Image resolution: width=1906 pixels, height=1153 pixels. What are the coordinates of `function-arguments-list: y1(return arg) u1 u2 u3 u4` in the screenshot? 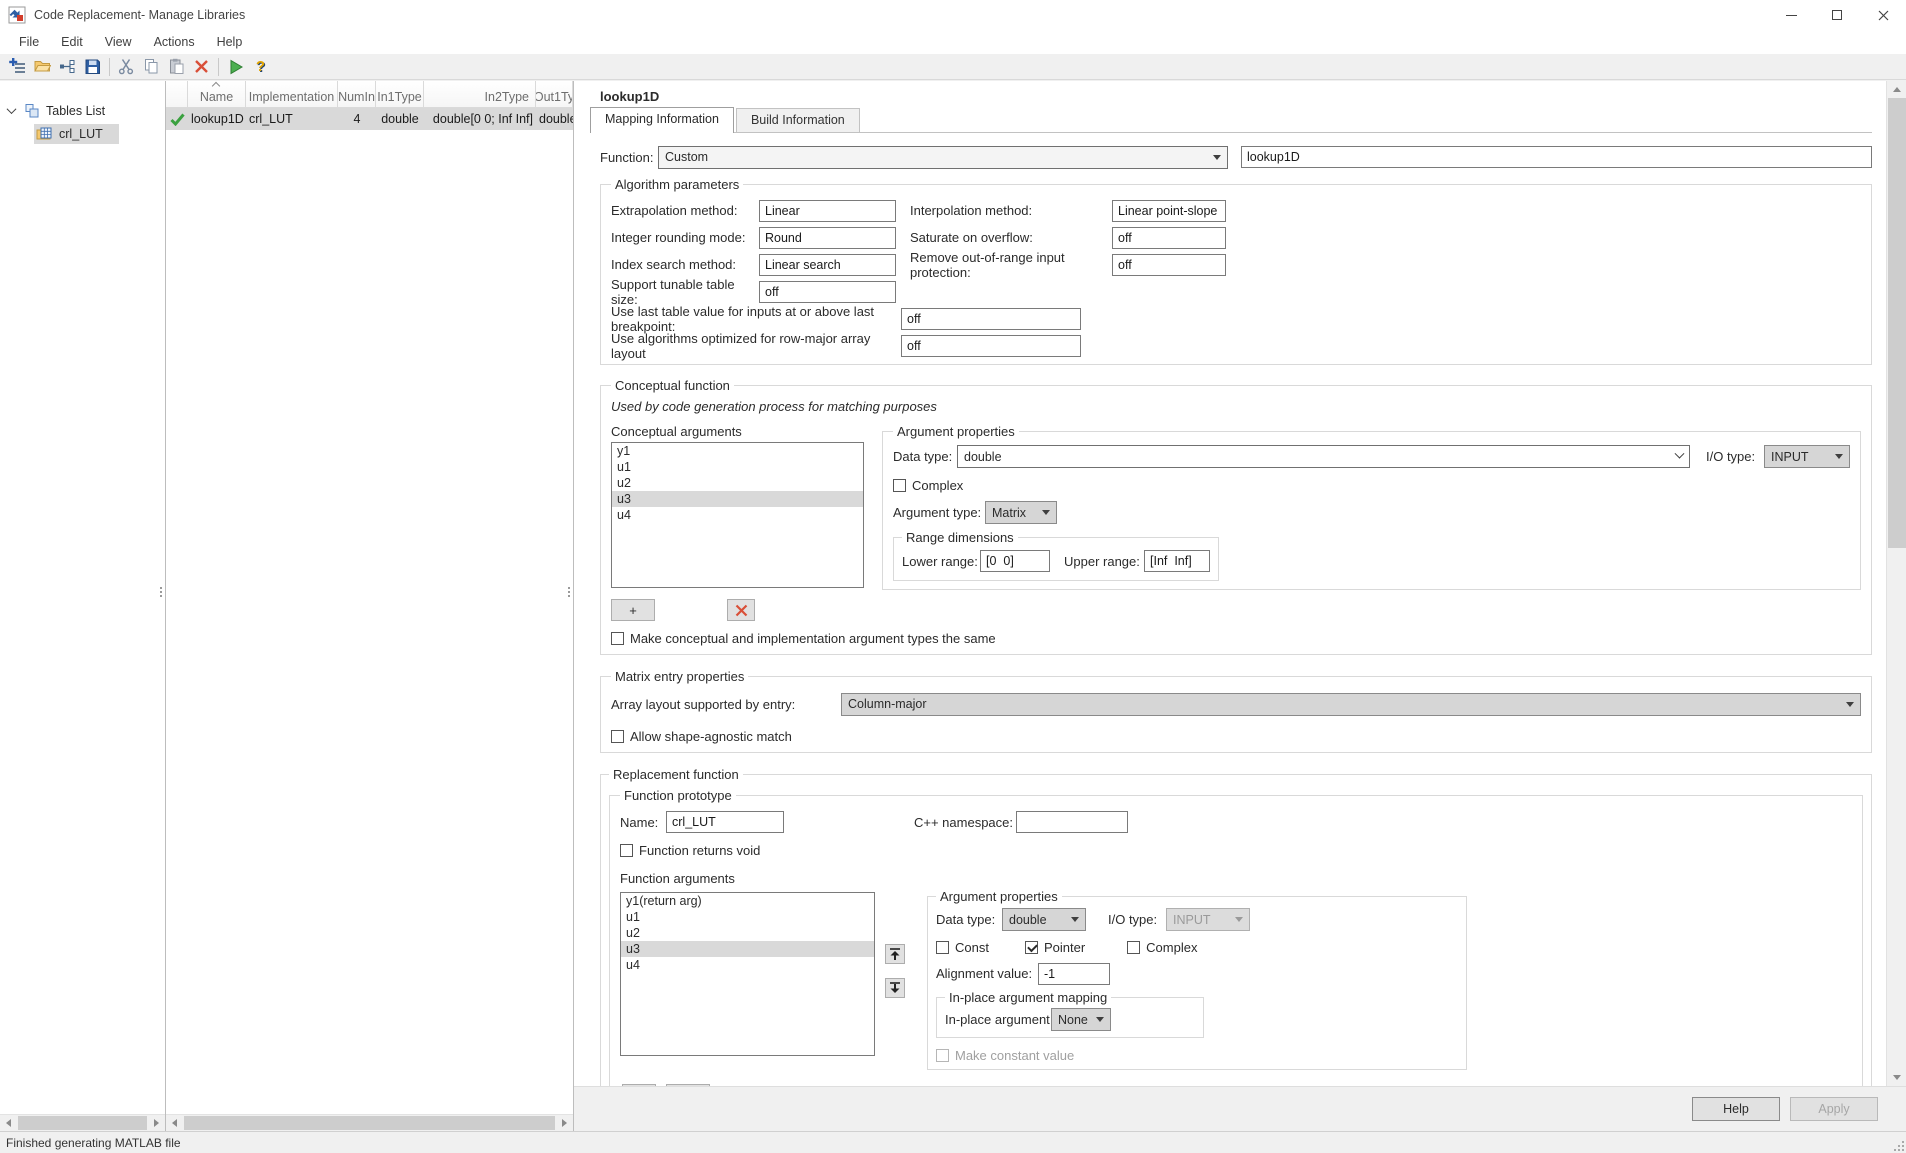 It's located at (747, 974).